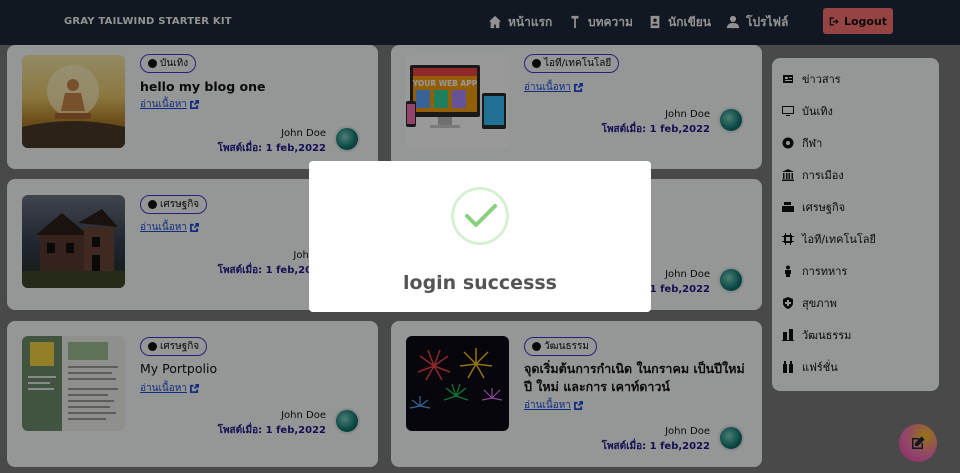 The height and width of the screenshot is (473, 960). Describe the element at coordinates (480, 216) in the screenshot. I see `success-check-icon` at that location.